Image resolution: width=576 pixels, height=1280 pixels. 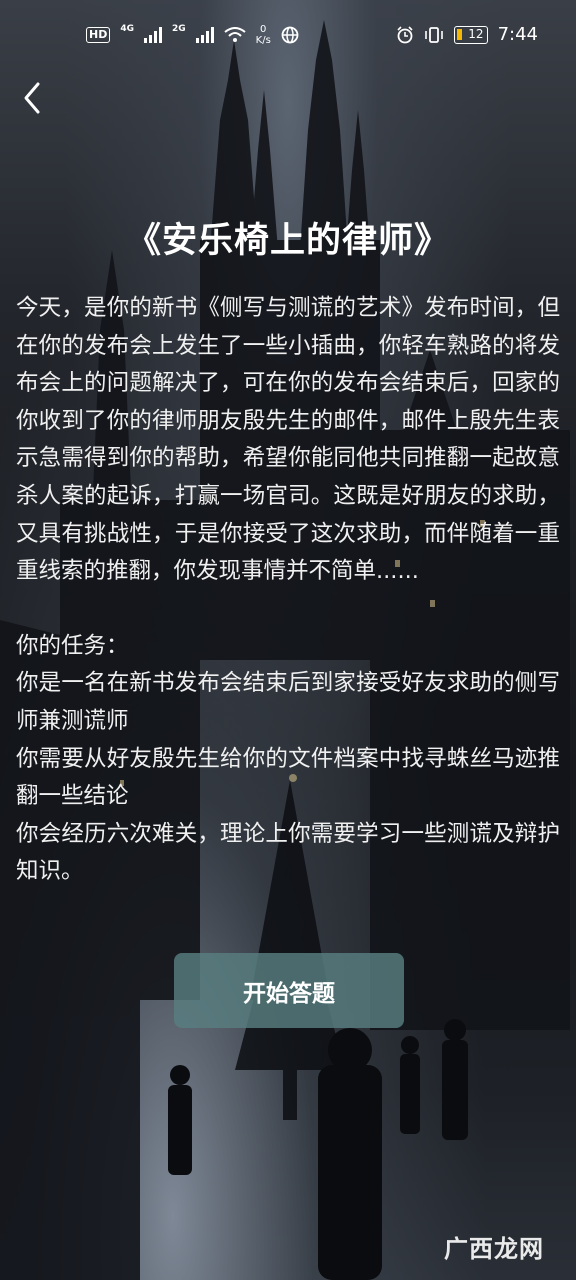 What do you see at coordinates (179, 29) in the screenshot?
I see `network-type-2: 2G` at bounding box center [179, 29].